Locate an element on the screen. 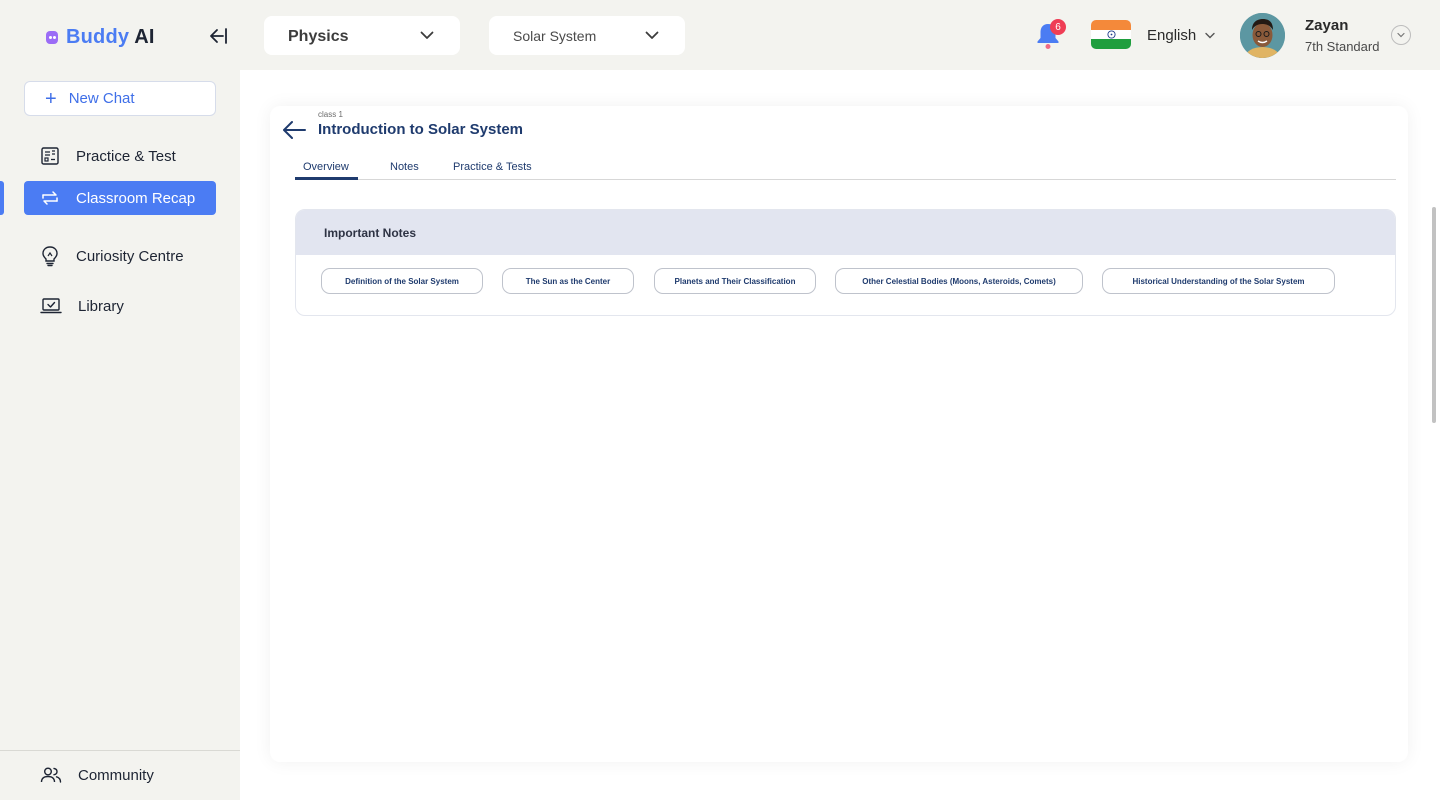  topic-select: Solar System is located at coordinates (587, 35).